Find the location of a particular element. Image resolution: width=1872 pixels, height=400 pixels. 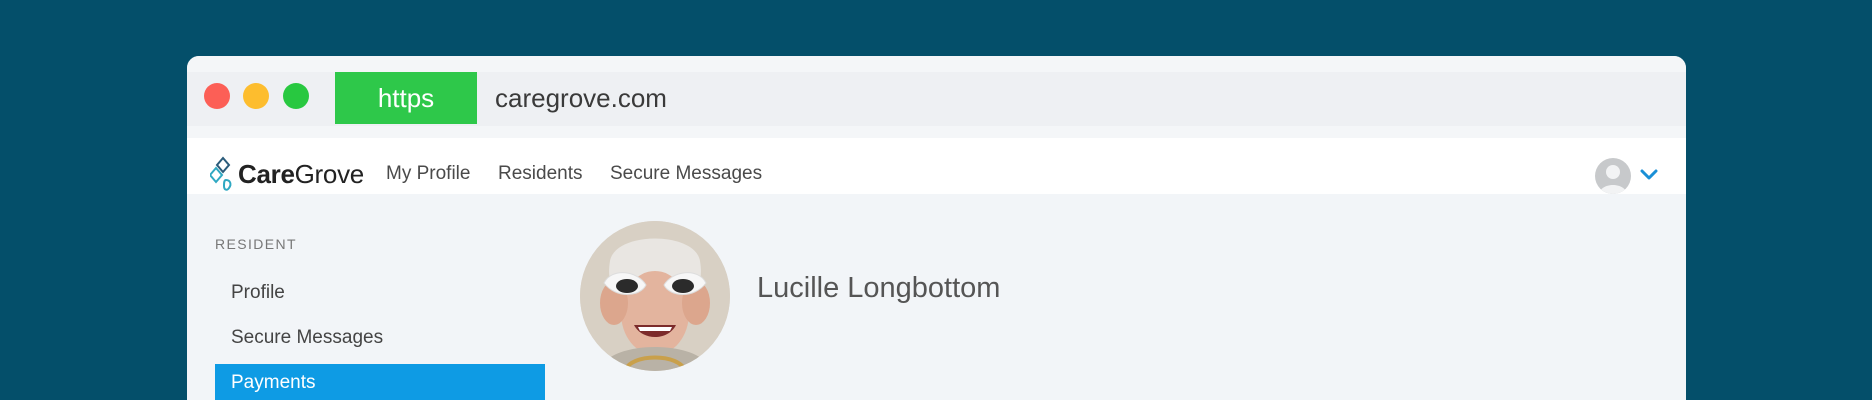

sidebar-section-label: RESIDENT is located at coordinates (256, 244).